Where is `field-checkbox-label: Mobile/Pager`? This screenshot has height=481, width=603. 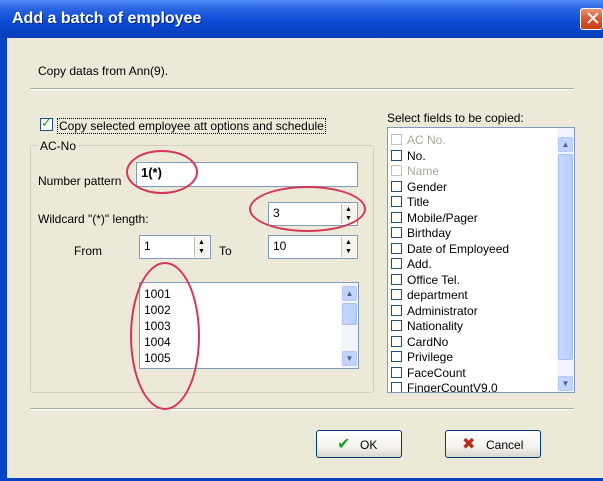 field-checkbox-label: Mobile/Pager is located at coordinates (442, 217).